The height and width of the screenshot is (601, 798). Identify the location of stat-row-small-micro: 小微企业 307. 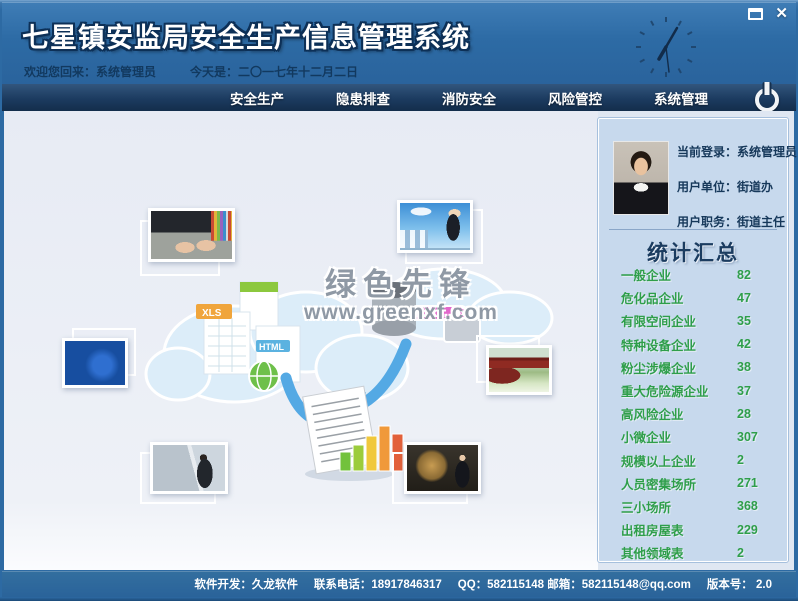
(693, 436).